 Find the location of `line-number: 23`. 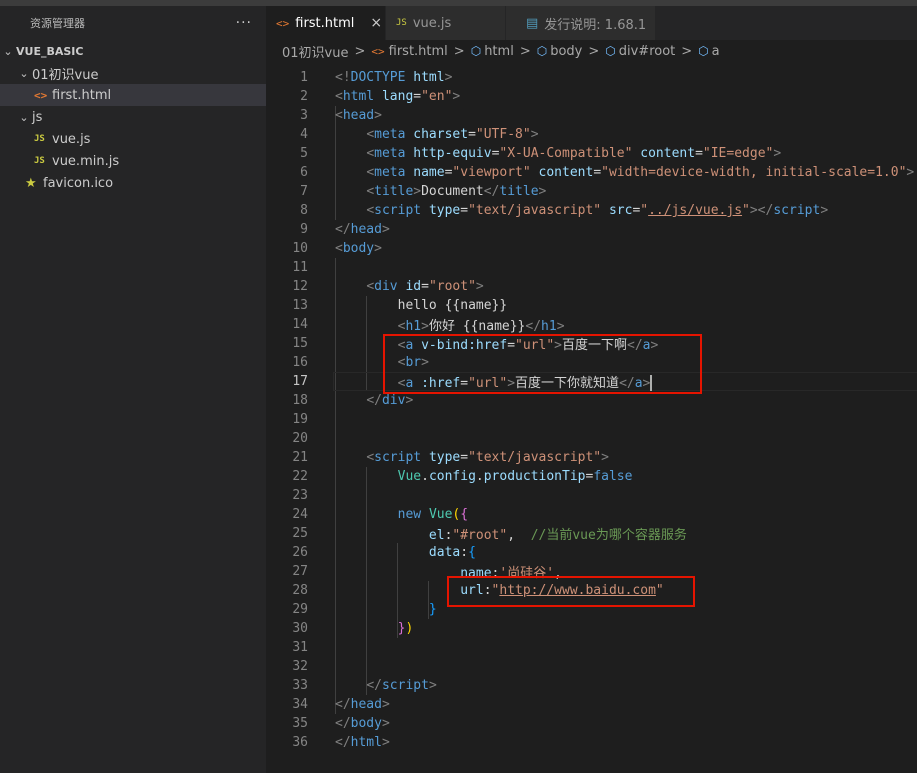

line-number: 23 is located at coordinates (300, 495).